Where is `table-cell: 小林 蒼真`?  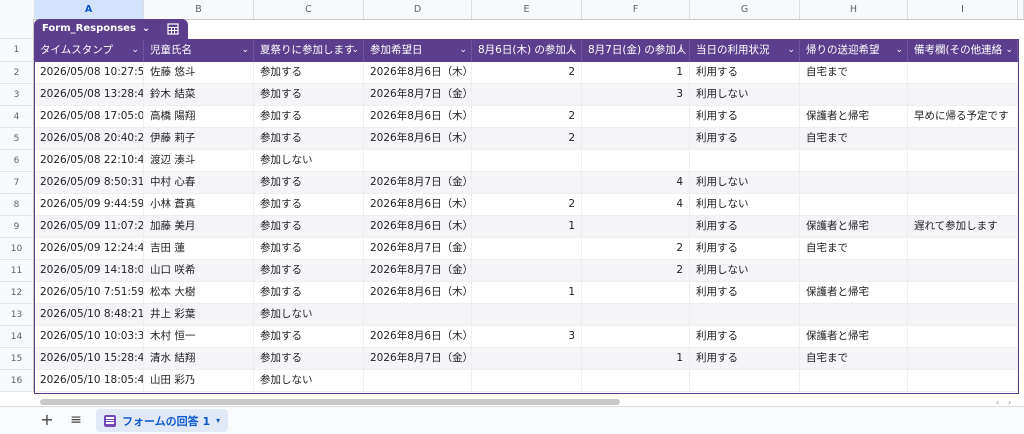 table-cell: 小林 蒼真 is located at coordinates (199, 204).